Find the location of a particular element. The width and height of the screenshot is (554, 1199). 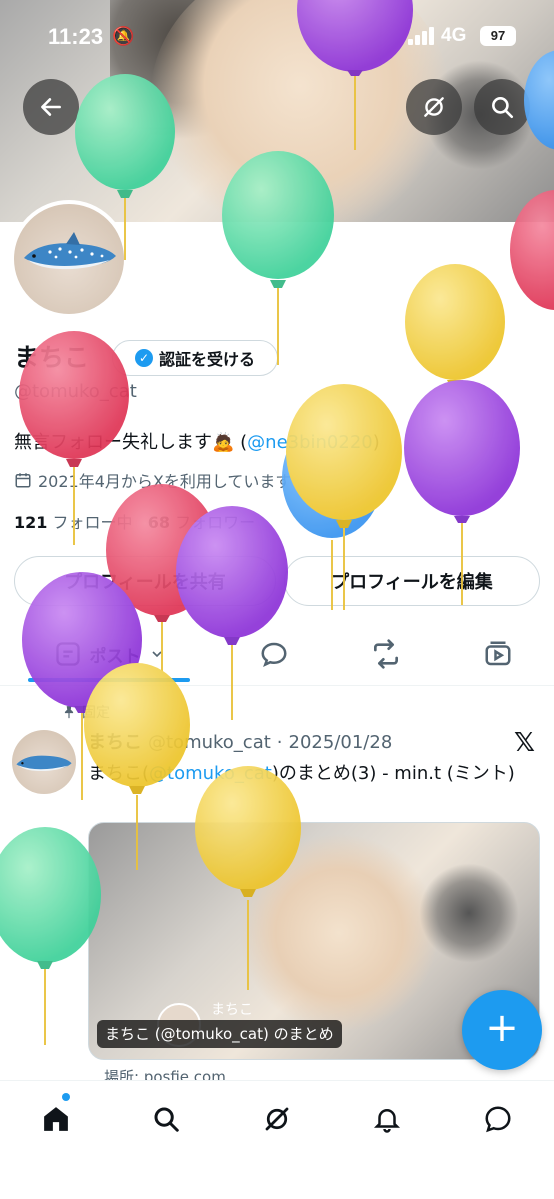

repost-icon is located at coordinates (386, 654).